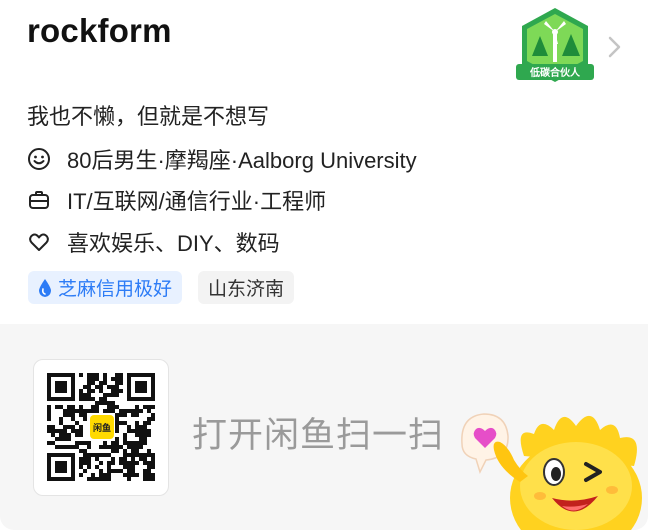 Image resolution: width=648 pixels, height=530 pixels. What do you see at coordinates (173, 243) in the screenshot?
I see `info-hobbies-text: 喜欢娱乐、DIY、数码` at bounding box center [173, 243].